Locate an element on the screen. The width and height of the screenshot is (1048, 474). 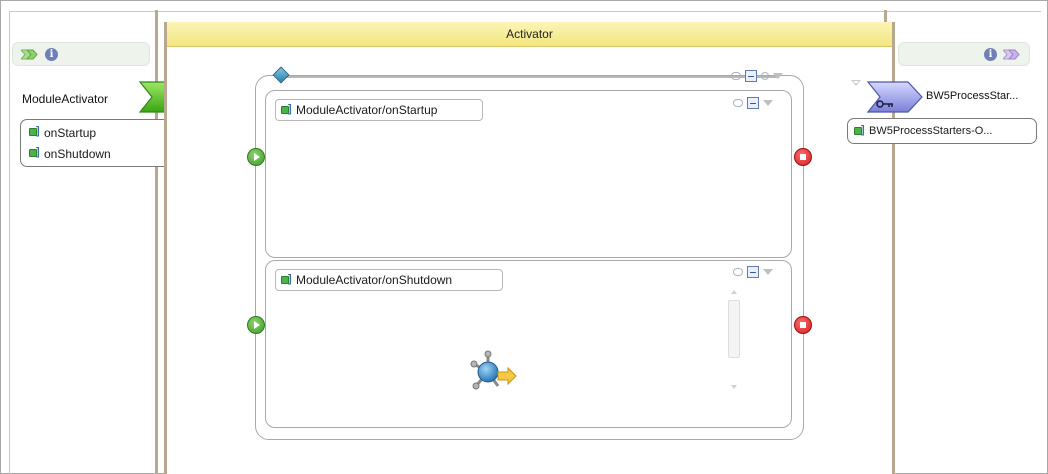
activity-gear-icon is located at coordinates (493, 372).